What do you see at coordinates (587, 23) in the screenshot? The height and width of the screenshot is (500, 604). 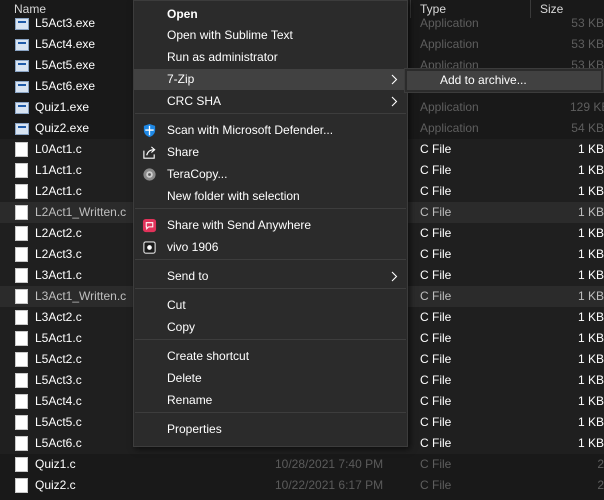 I see `file-size: 53 KB` at bounding box center [587, 23].